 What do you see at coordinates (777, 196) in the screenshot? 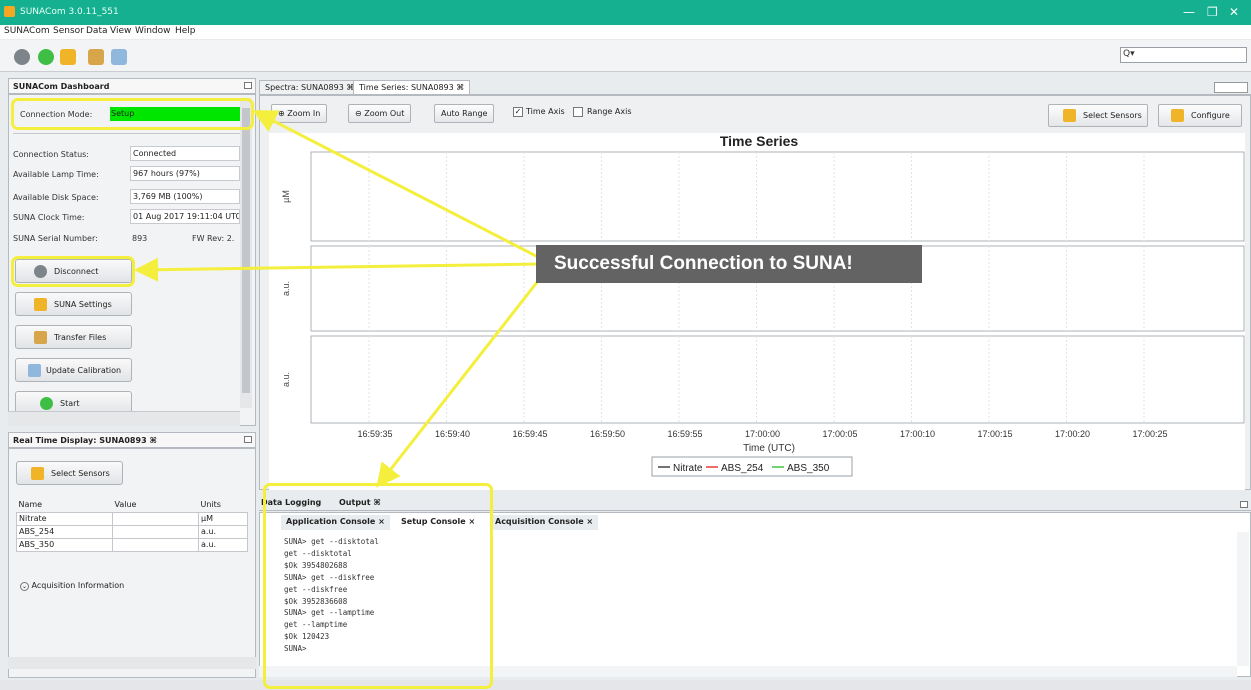
I see `subplot-frame` at bounding box center [777, 196].